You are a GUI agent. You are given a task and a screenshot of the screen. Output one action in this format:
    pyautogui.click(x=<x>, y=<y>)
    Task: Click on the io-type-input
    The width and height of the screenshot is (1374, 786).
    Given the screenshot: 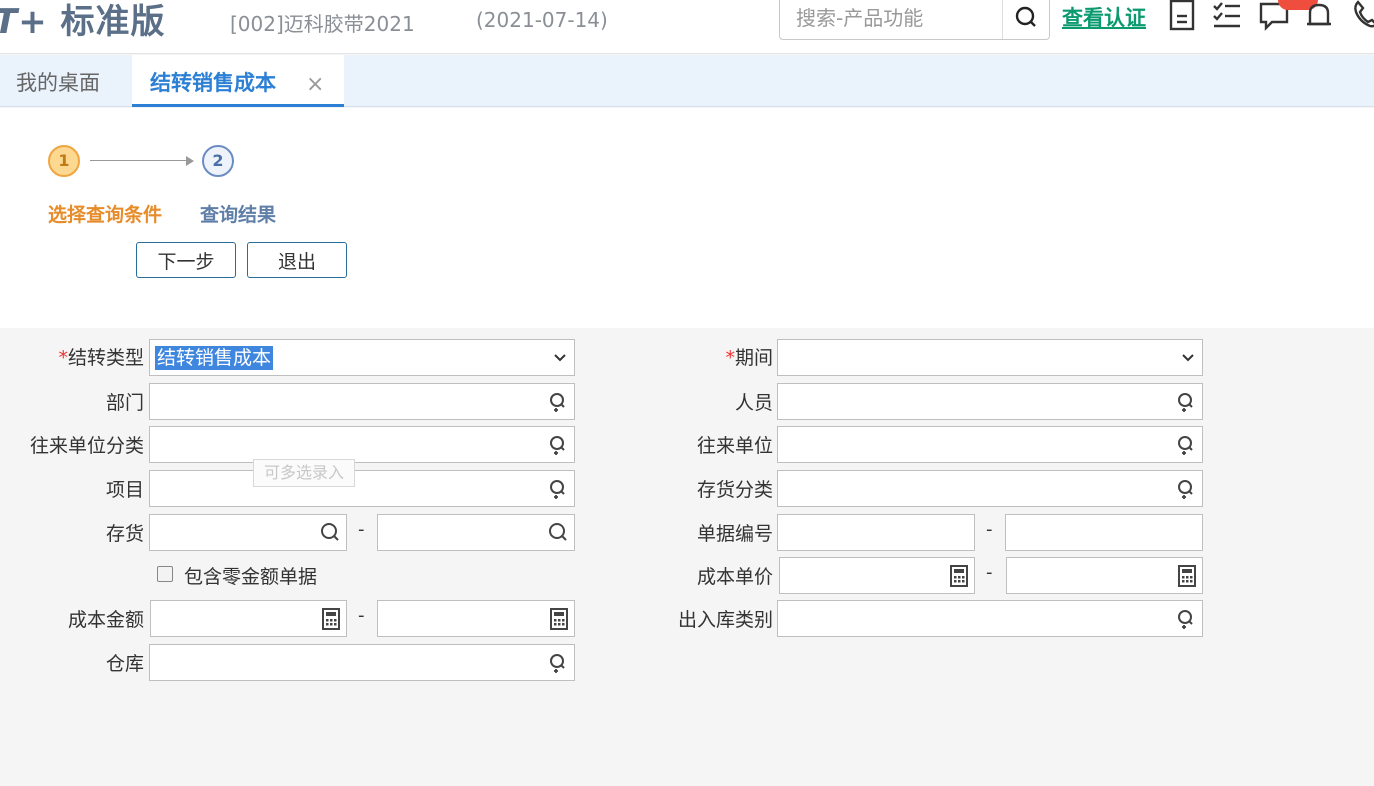 What is the action you would take?
    pyautogui.click(x=990, y=618)
    